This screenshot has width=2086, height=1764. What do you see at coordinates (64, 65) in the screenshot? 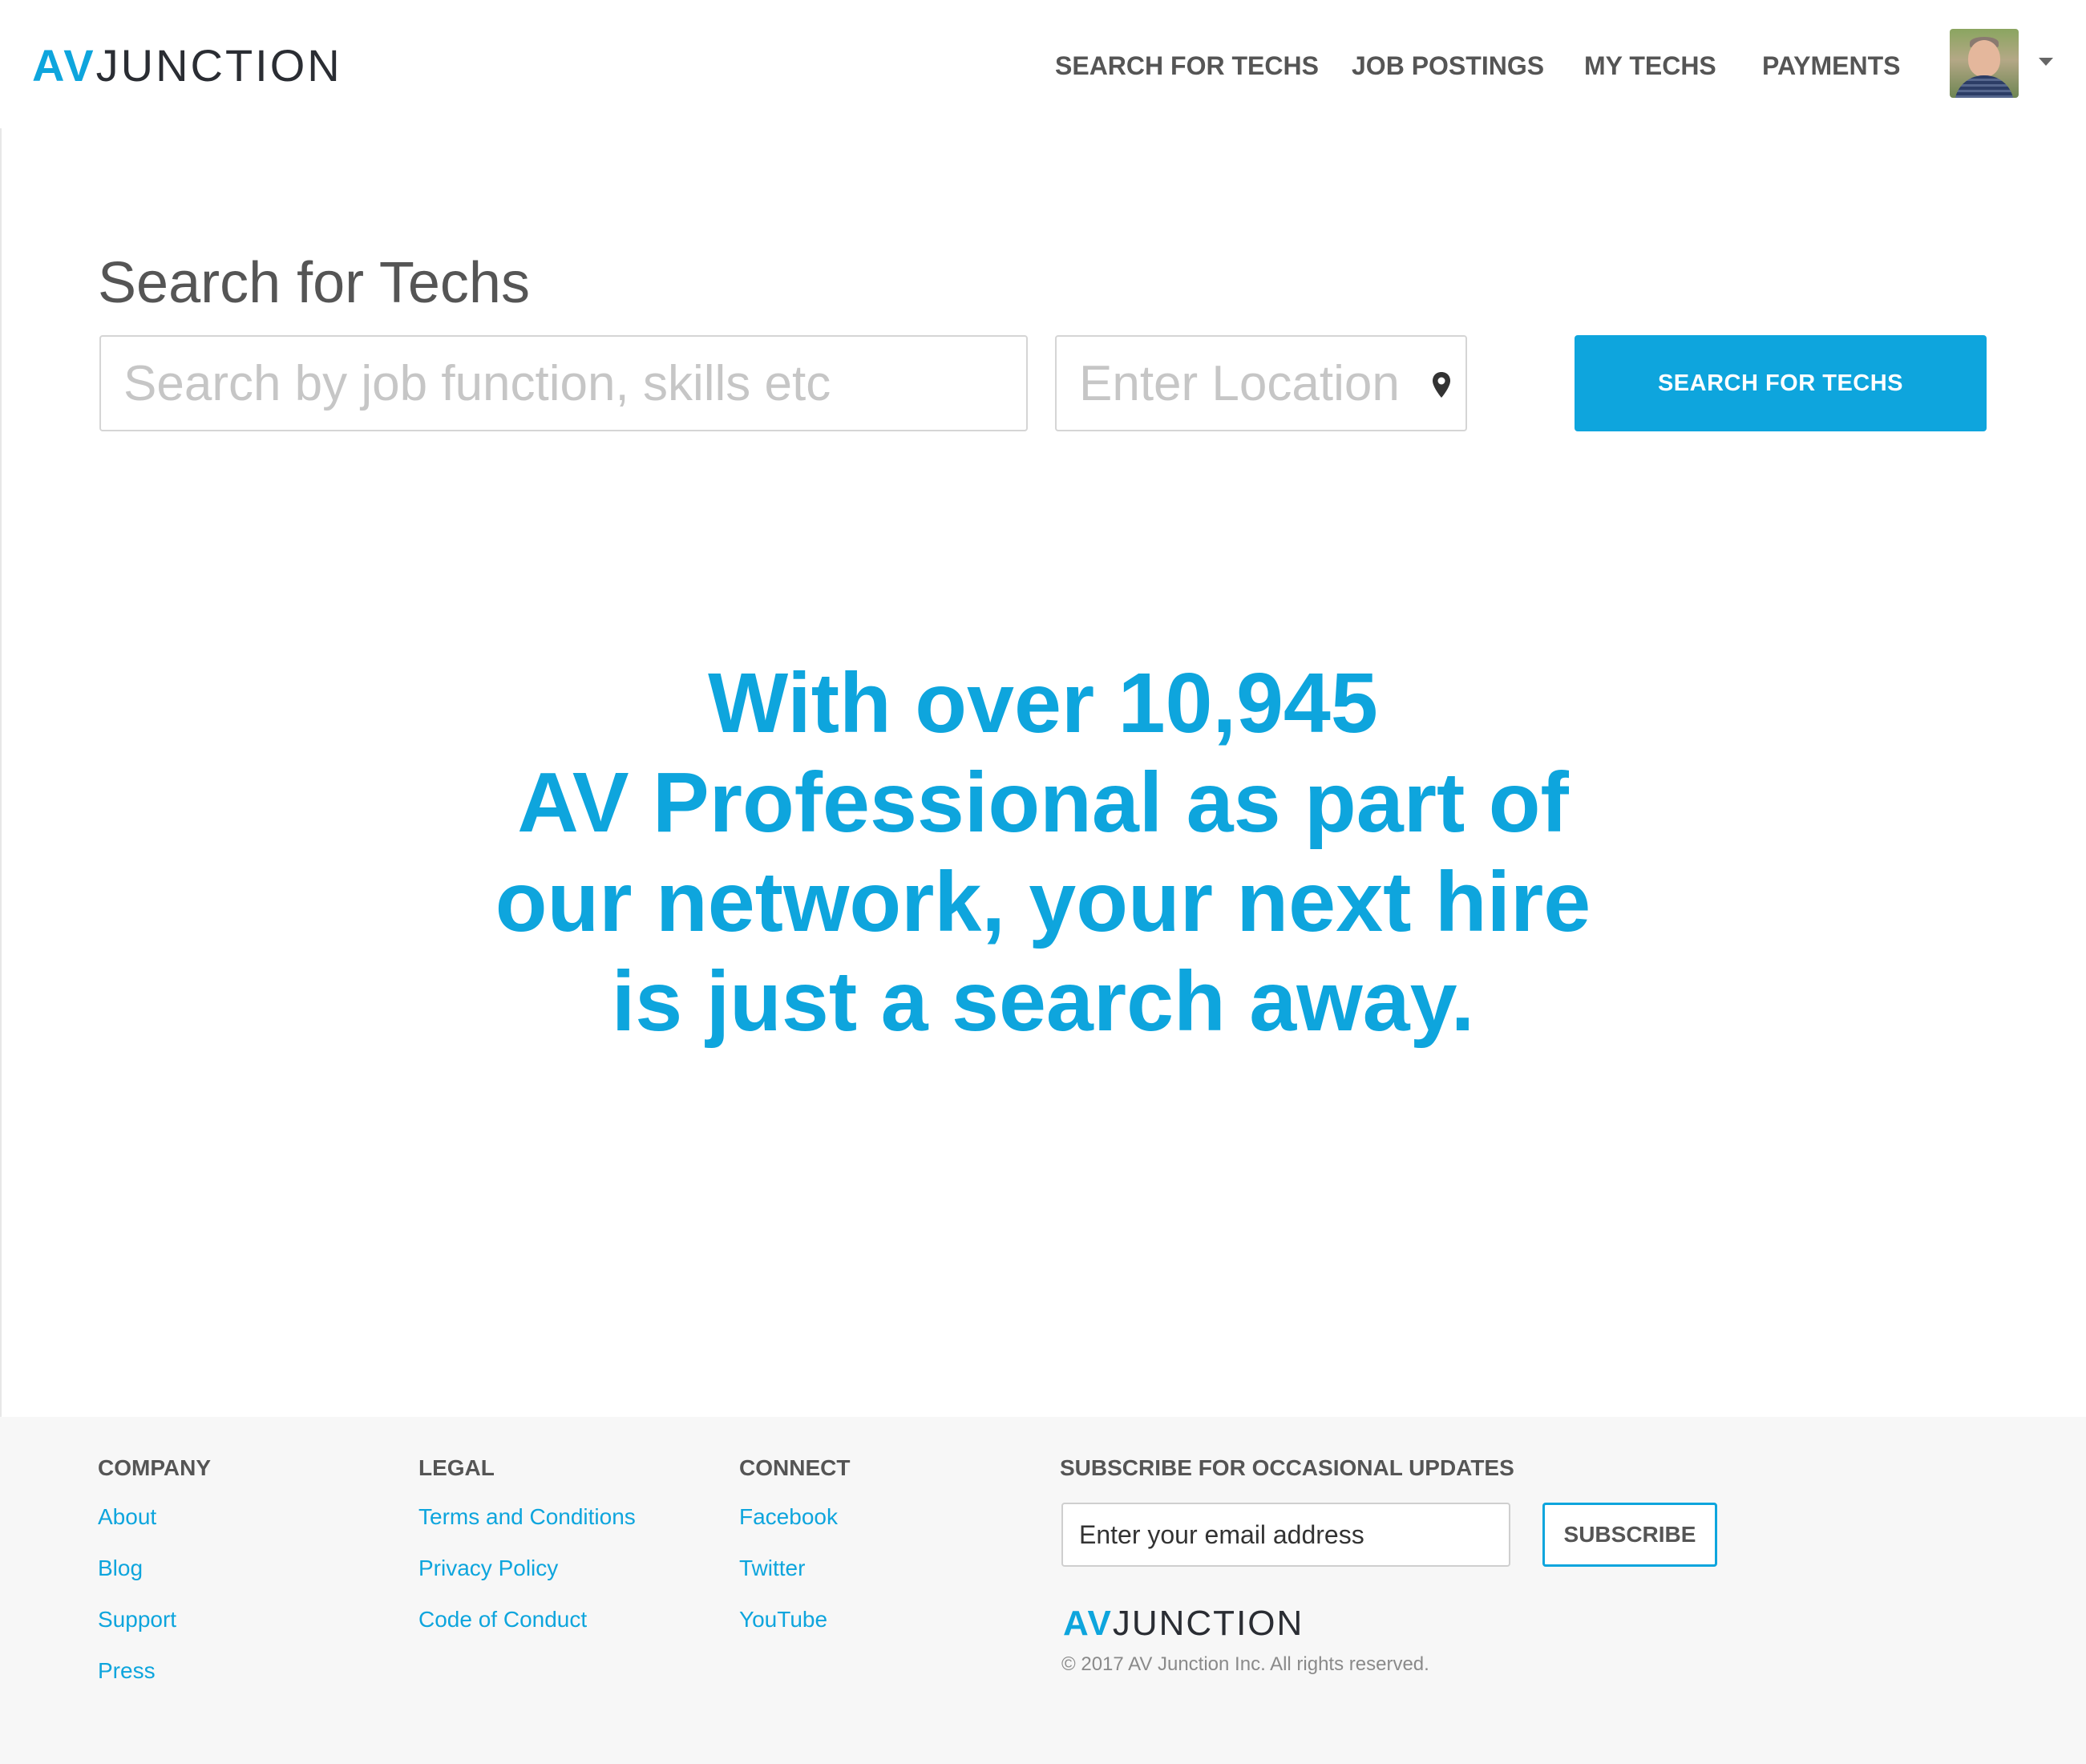
I see `logo-av-text: AV` at bounding box center [64, 65].